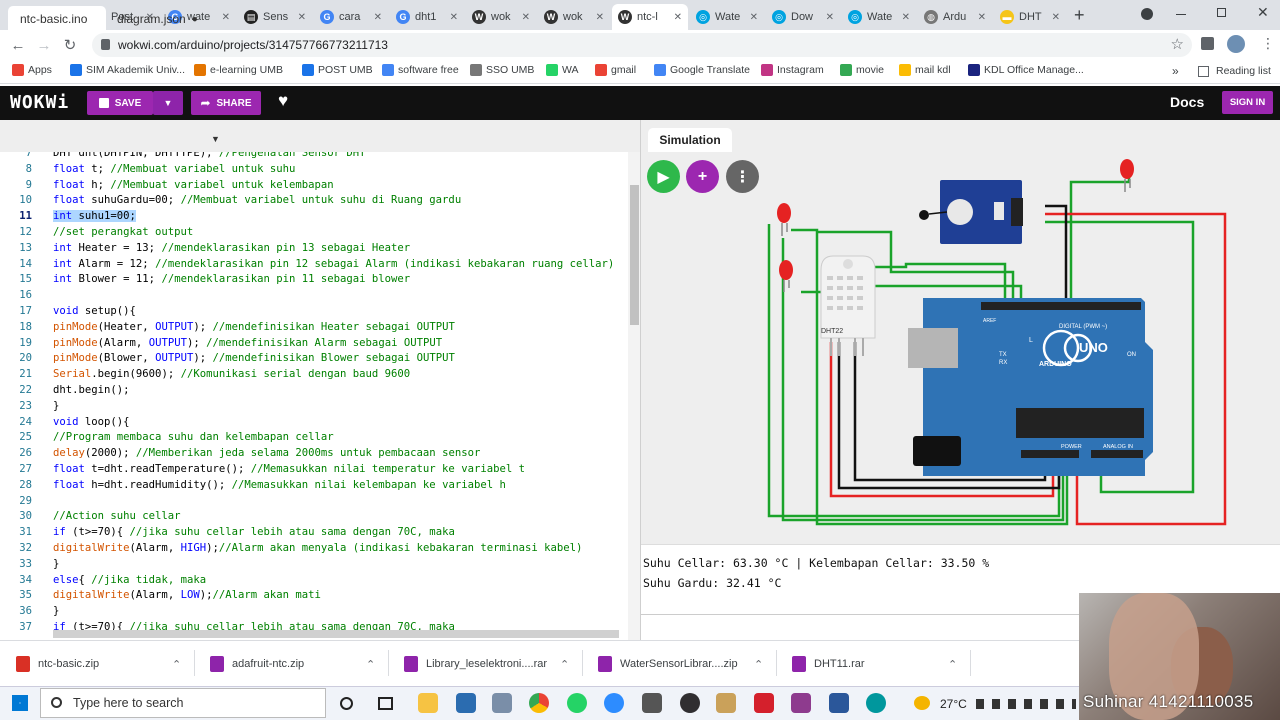 This screenshot has height=720, width=1280. Describe the element at coordinates (876, 703) in the screenshot. I see `arduino-ide-icon` at that location.